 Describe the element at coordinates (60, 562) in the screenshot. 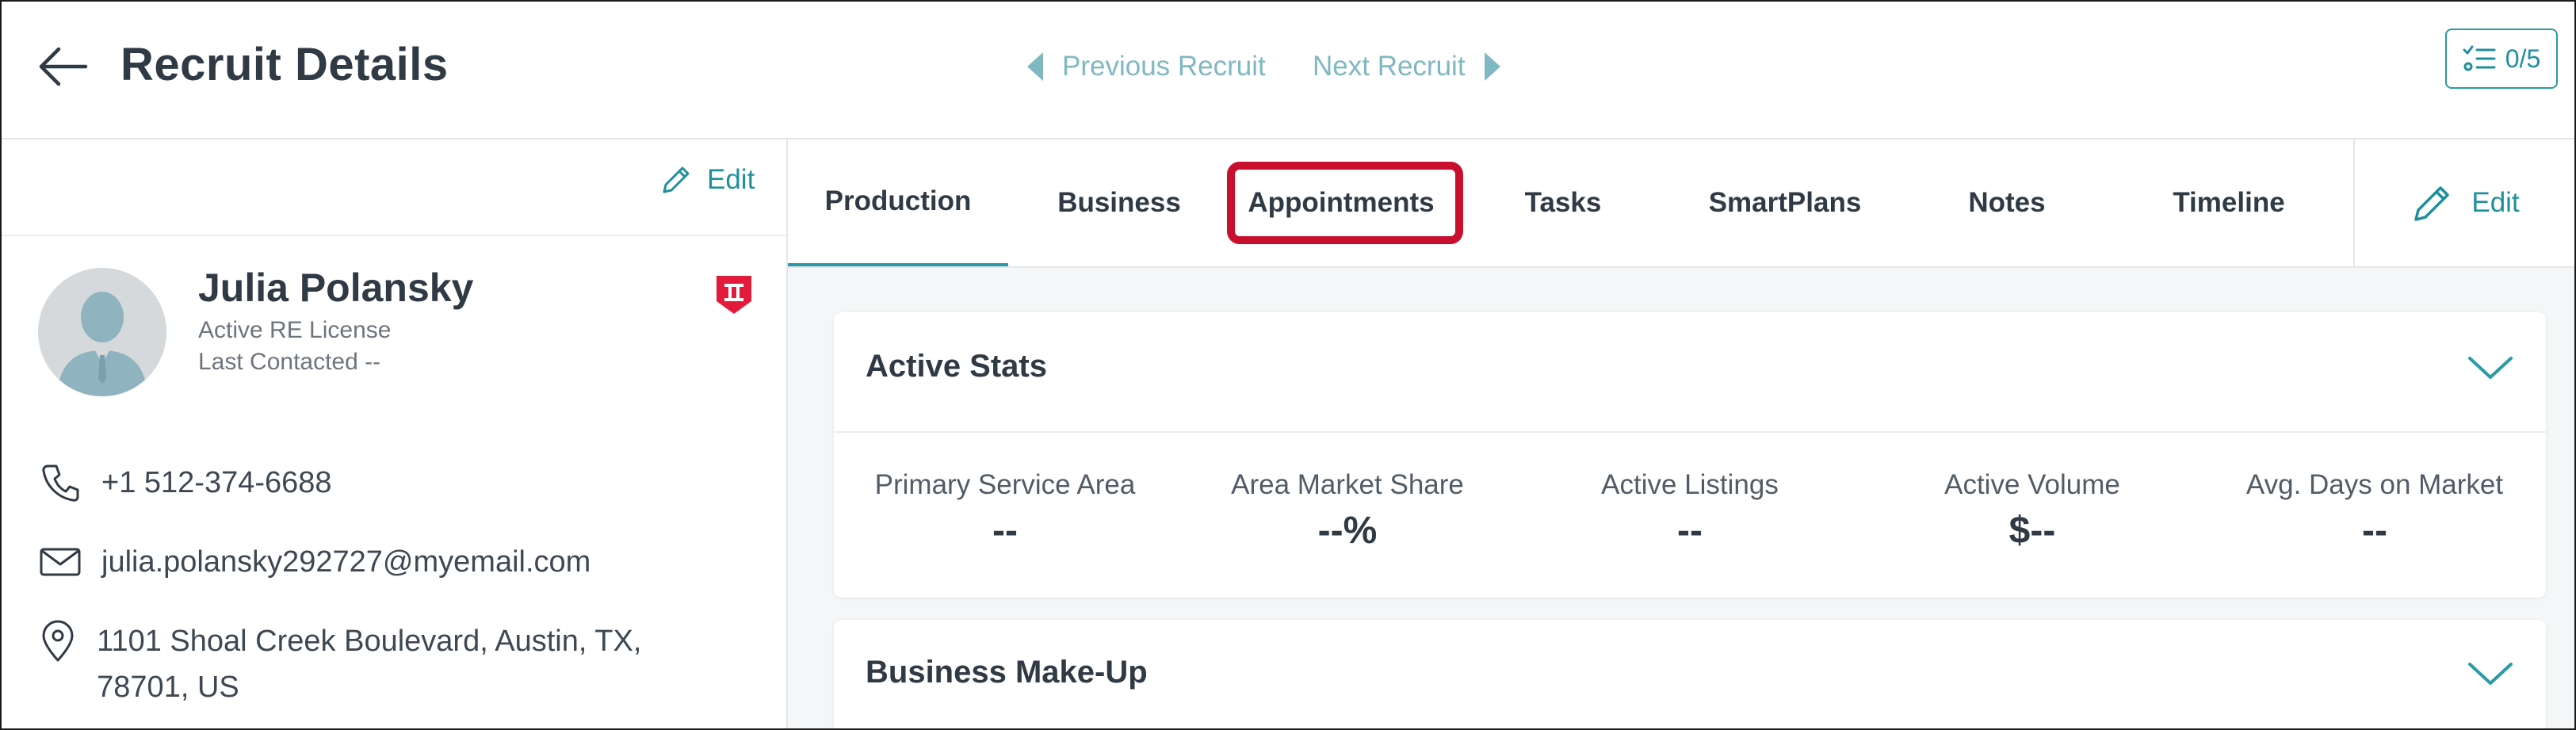

I see `envelope-icon` at that location.